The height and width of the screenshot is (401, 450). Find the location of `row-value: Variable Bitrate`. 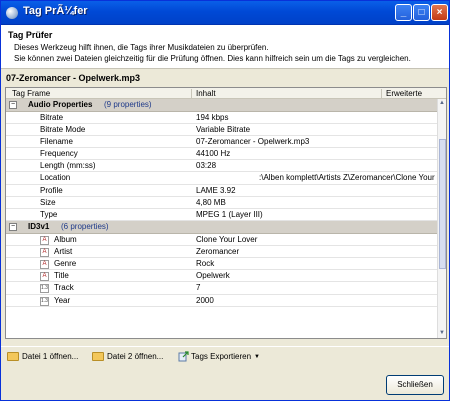

row-value: Variable Bitrate is located at coordinates (223, 129).